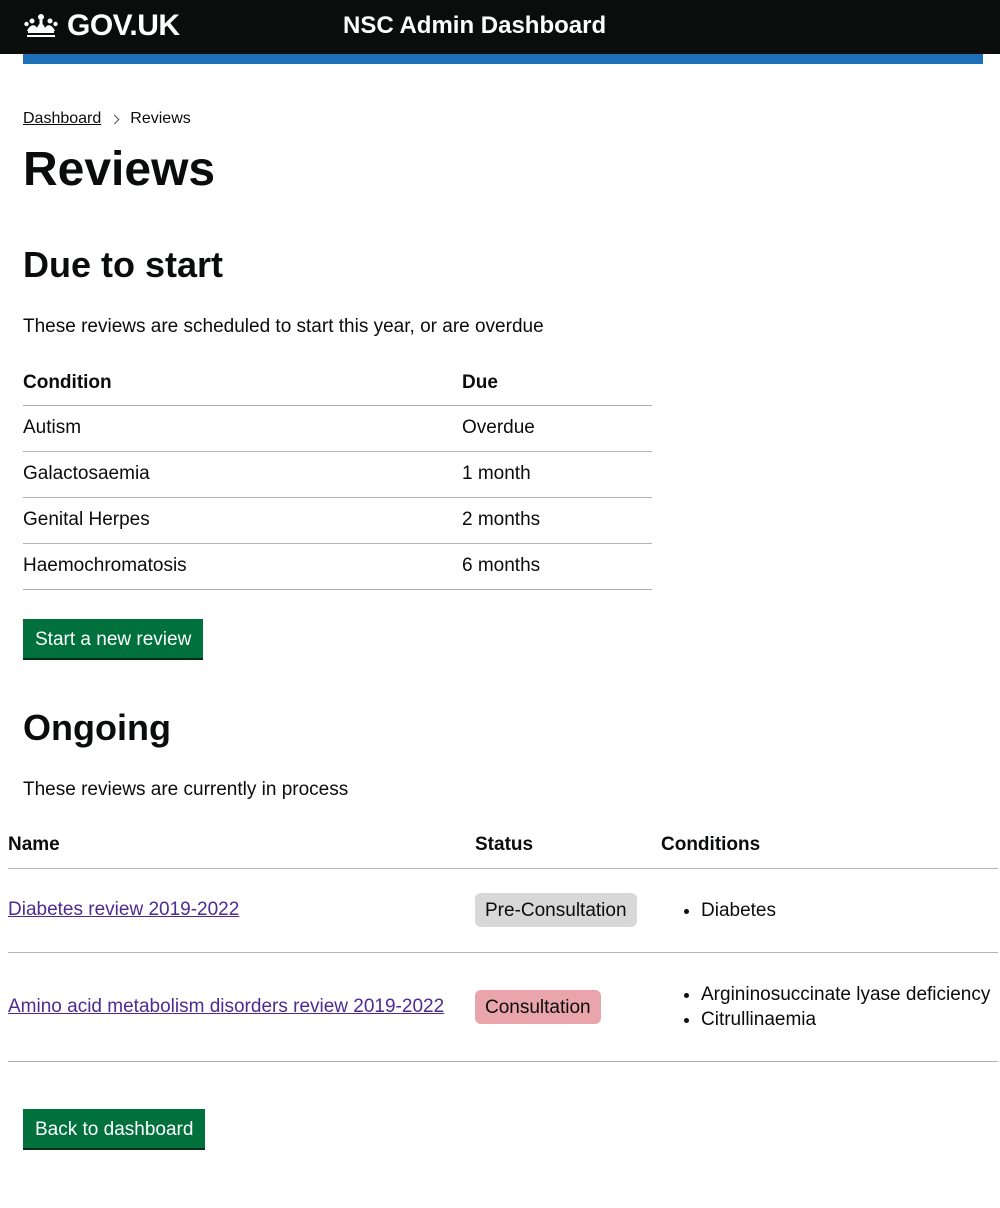 Image resolution: width=1000 pixels, height=1208 pixels. What do you see at coordinates (62, 119) in the screenshot?
I see `breadcrumb-link-dashboard: Dashboard` at bounding box center [62, 119].